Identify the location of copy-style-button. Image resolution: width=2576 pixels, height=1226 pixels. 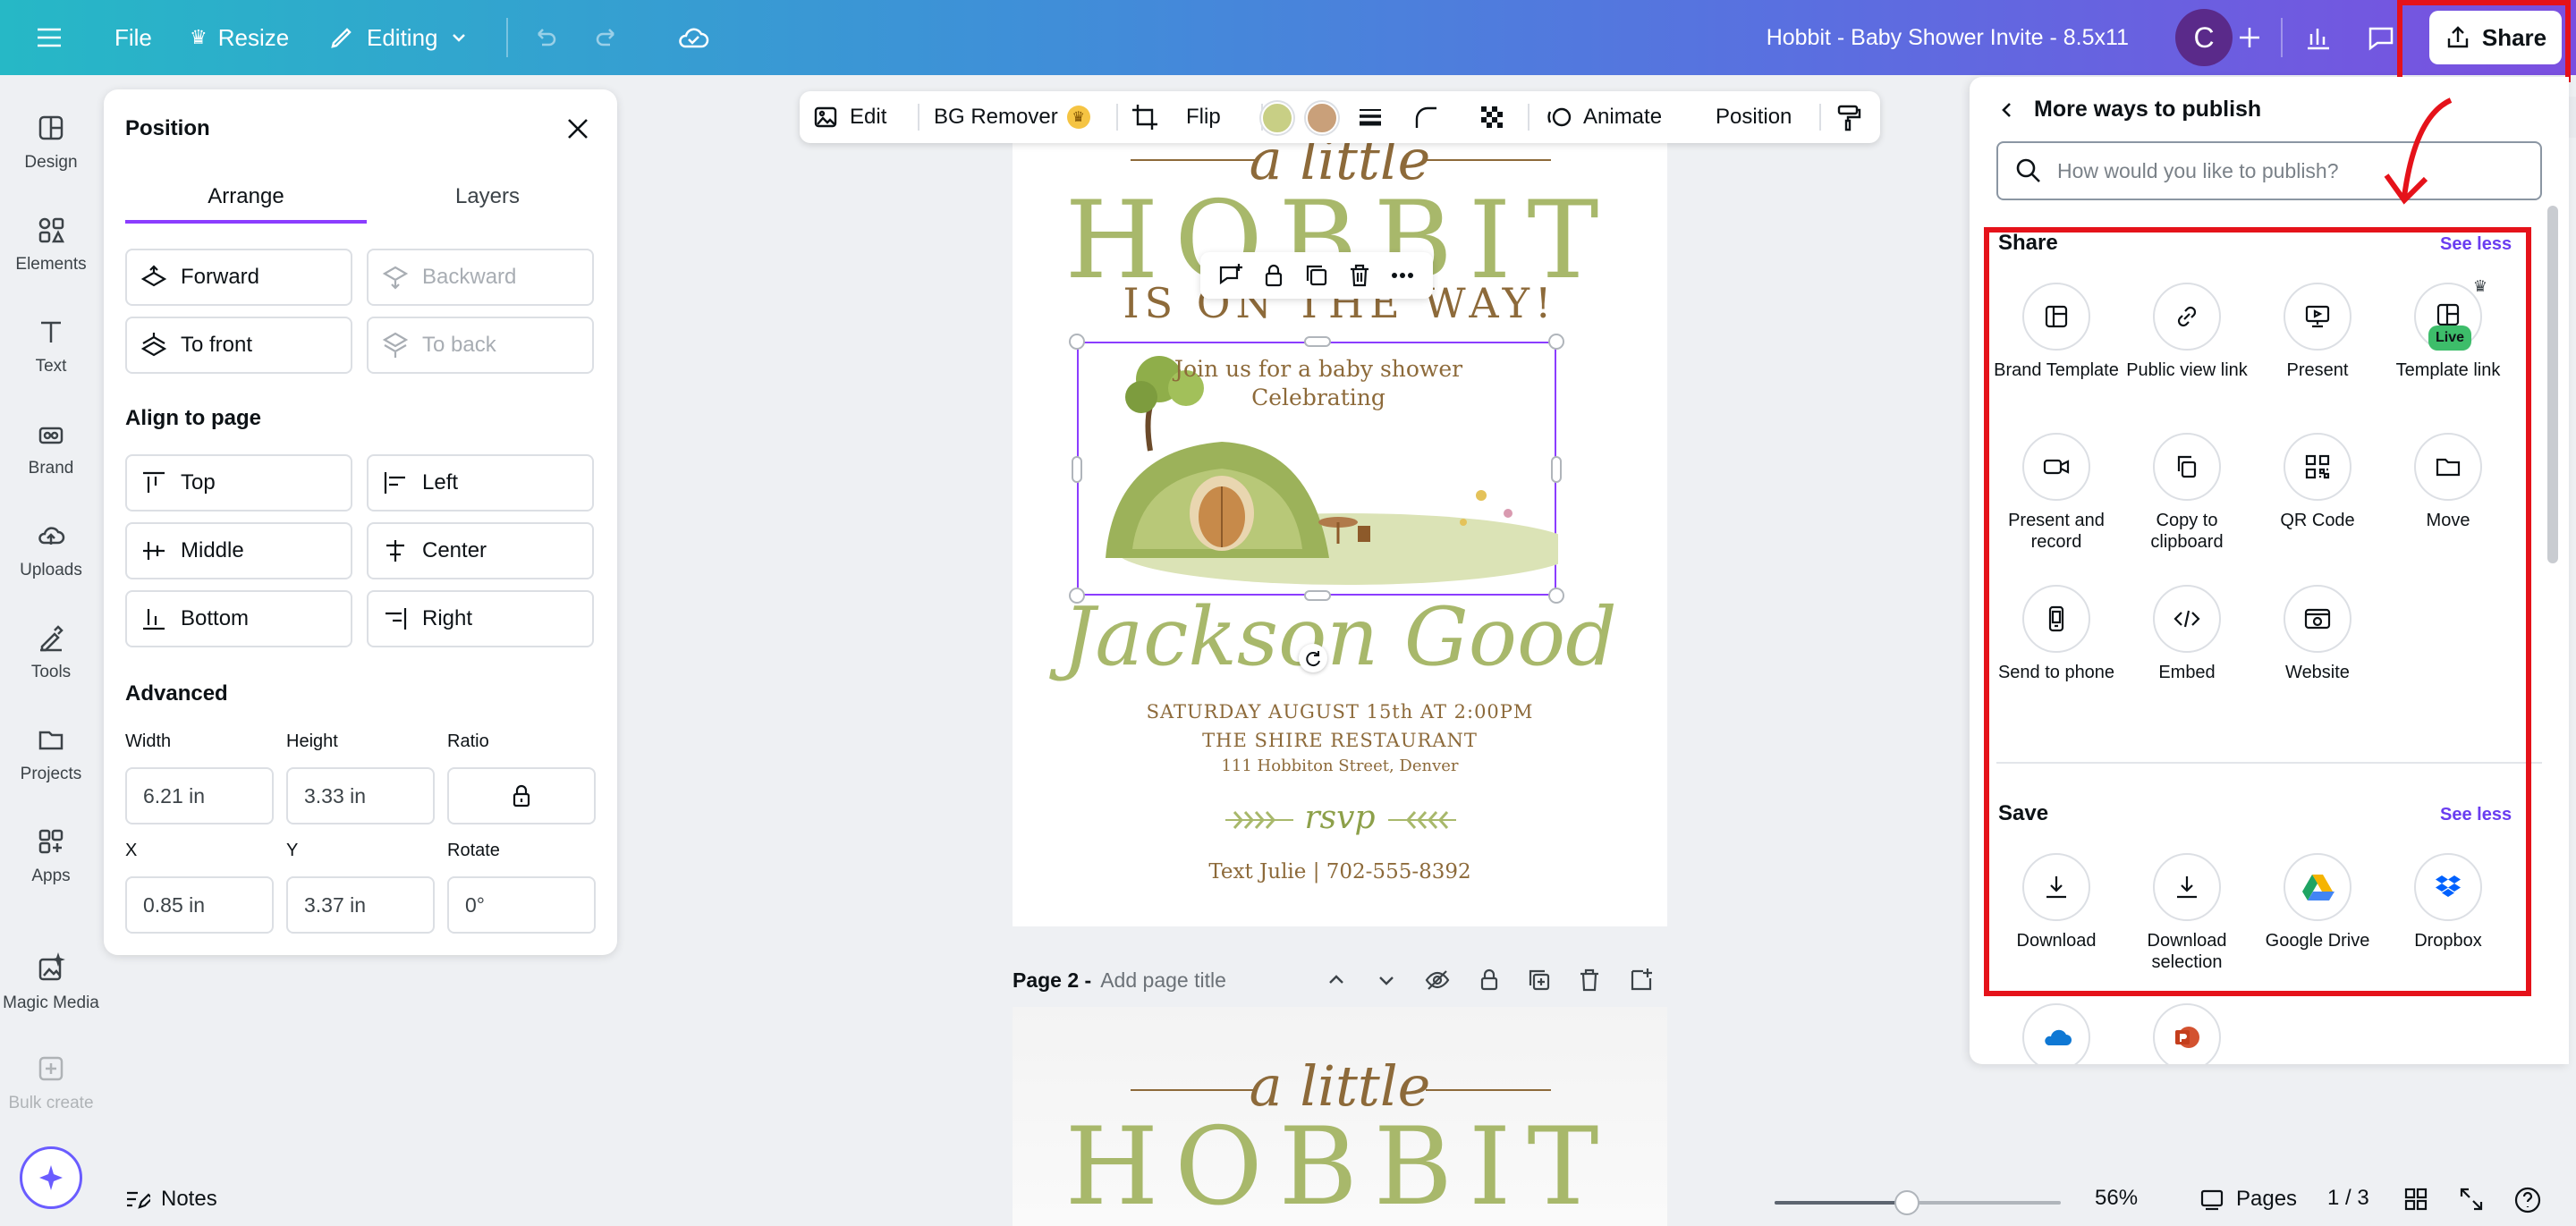
(1848, 117).